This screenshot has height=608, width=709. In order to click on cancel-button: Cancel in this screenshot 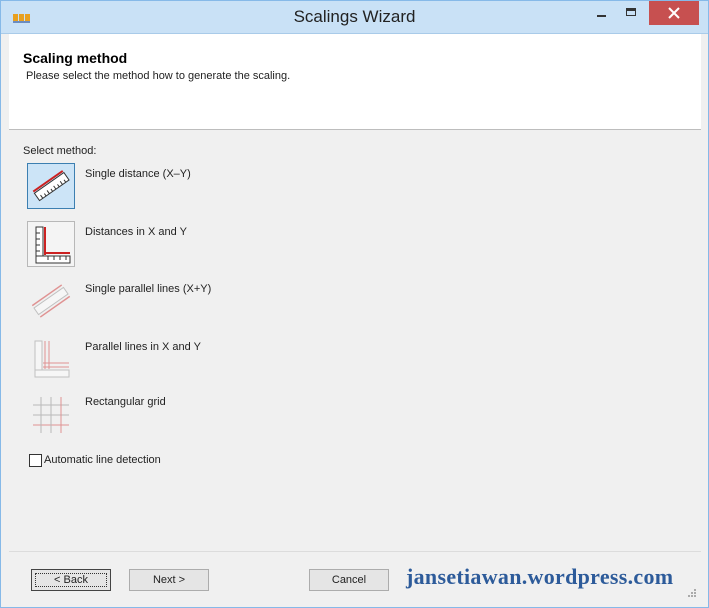, I will do `click(349, 580)`.